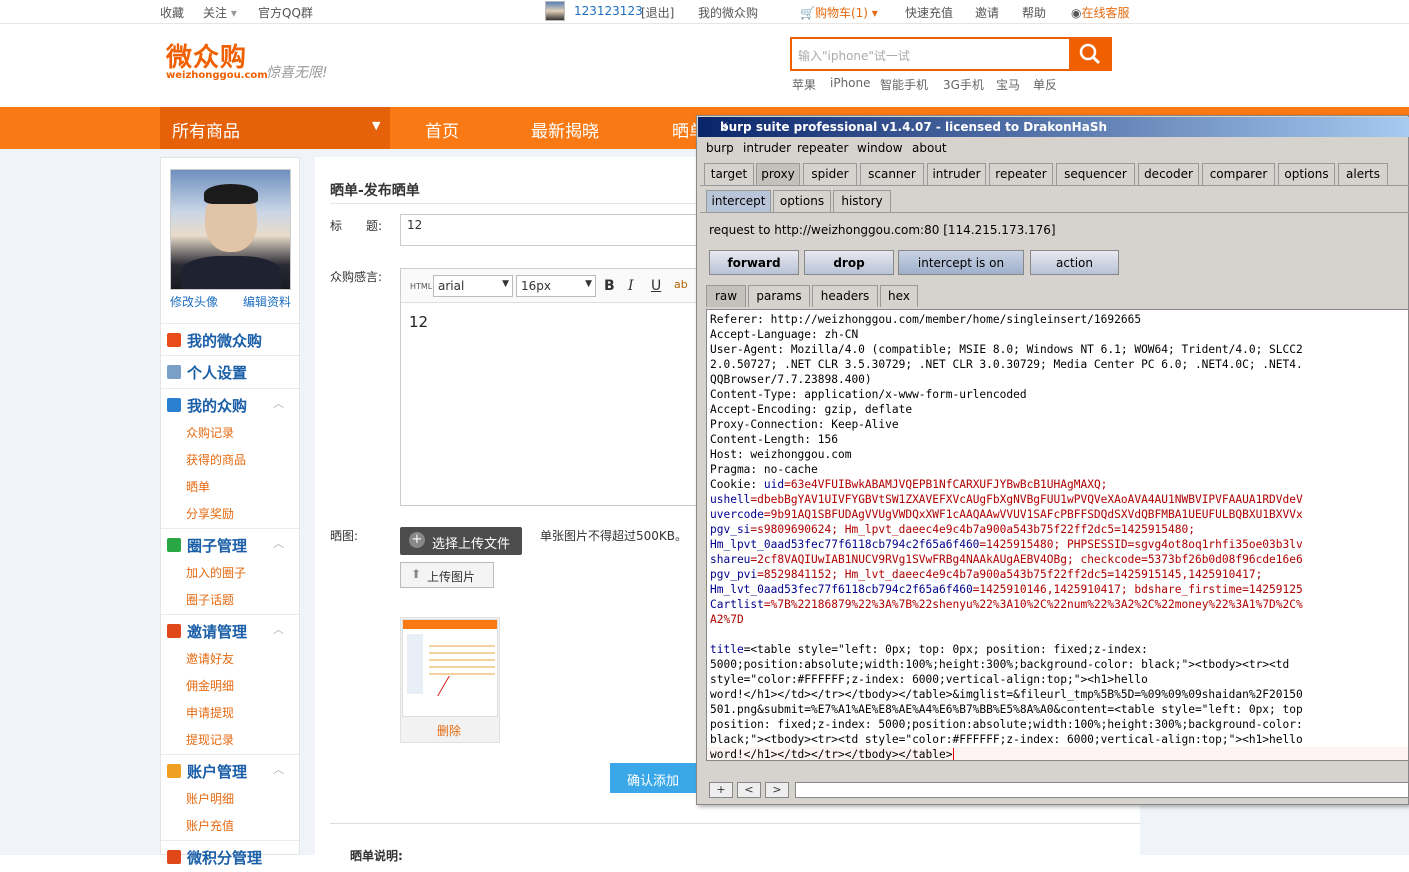  Describe the element at coordinates (1168, 174) in the screenshot. I see `tab-decoder: decoder` at that location.